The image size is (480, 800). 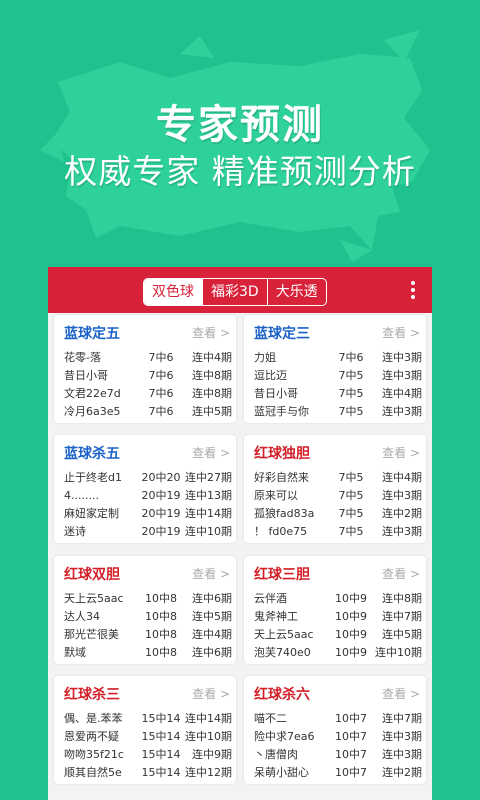 I want to click on tab-shuangseqiu: 双色球, so click(x=173, y=292).